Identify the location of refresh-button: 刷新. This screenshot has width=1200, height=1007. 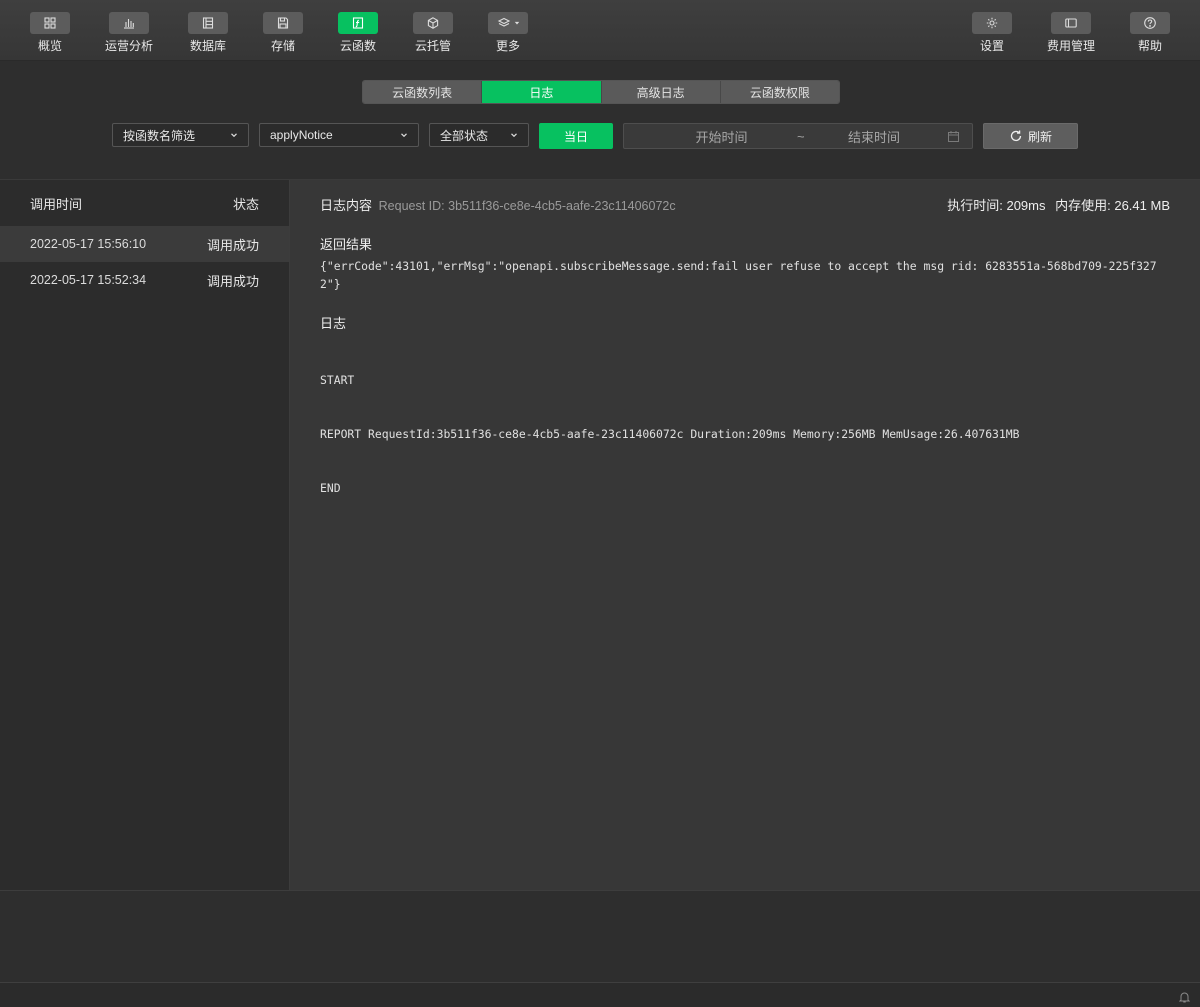
(1030, 136).